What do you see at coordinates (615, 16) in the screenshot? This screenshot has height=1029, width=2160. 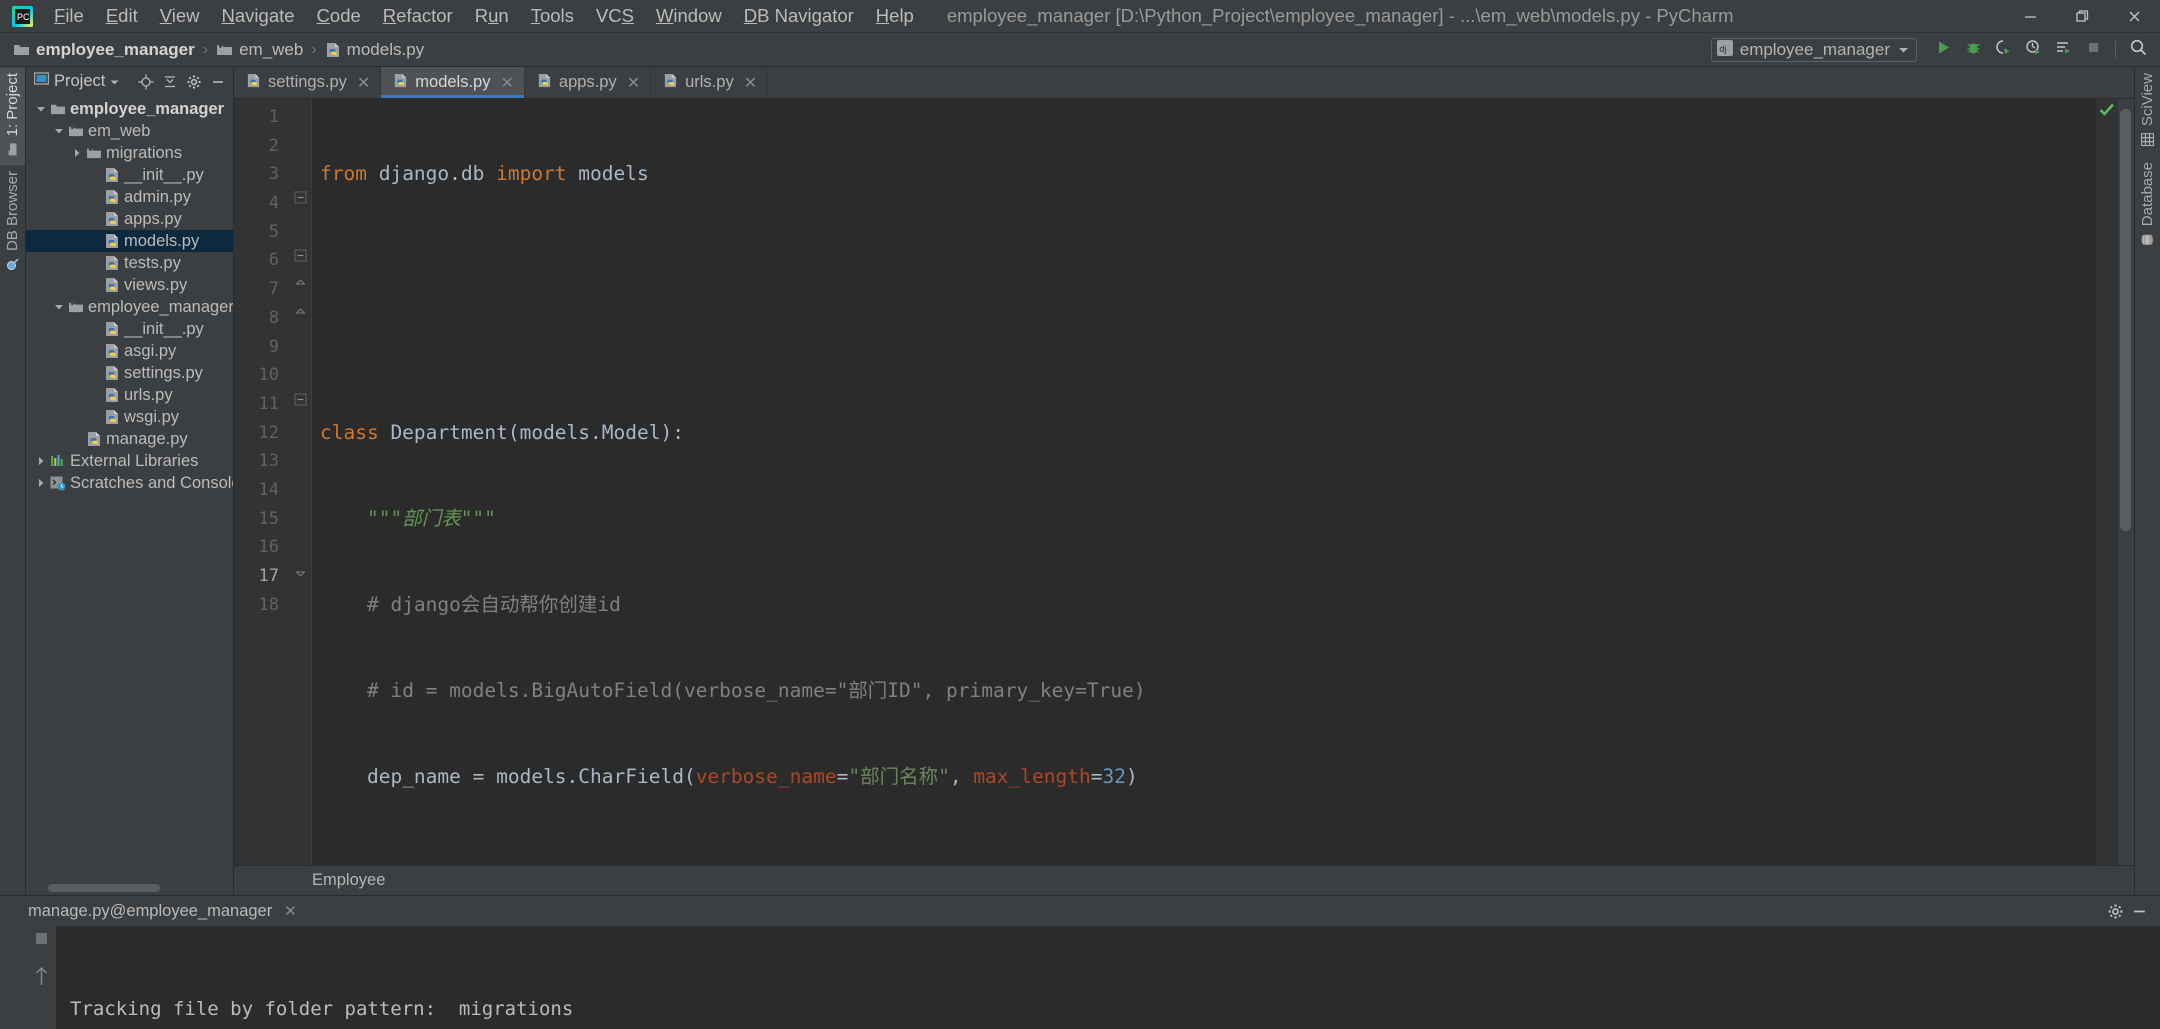 I see `menu-vcs: VCS` at bounding box center [615, 16].